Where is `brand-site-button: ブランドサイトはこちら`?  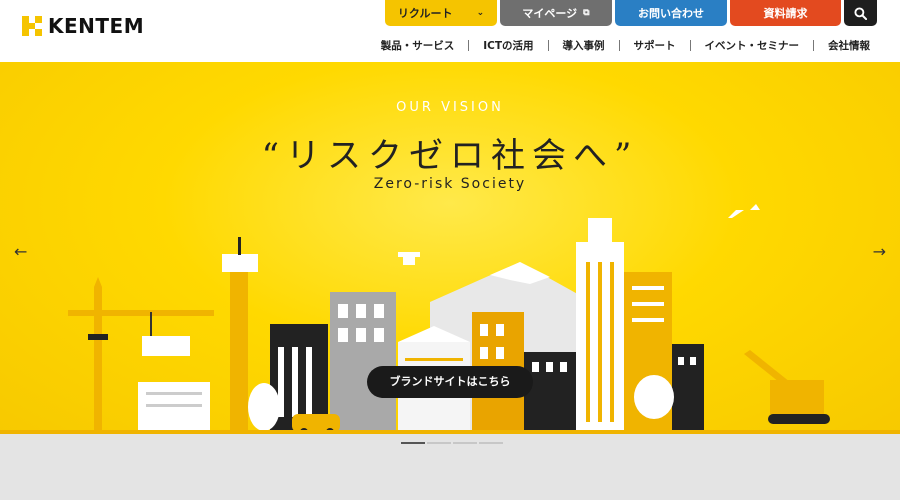 brand-site-button: ブランドサイトはこちら is located at coordinates (450, 382).